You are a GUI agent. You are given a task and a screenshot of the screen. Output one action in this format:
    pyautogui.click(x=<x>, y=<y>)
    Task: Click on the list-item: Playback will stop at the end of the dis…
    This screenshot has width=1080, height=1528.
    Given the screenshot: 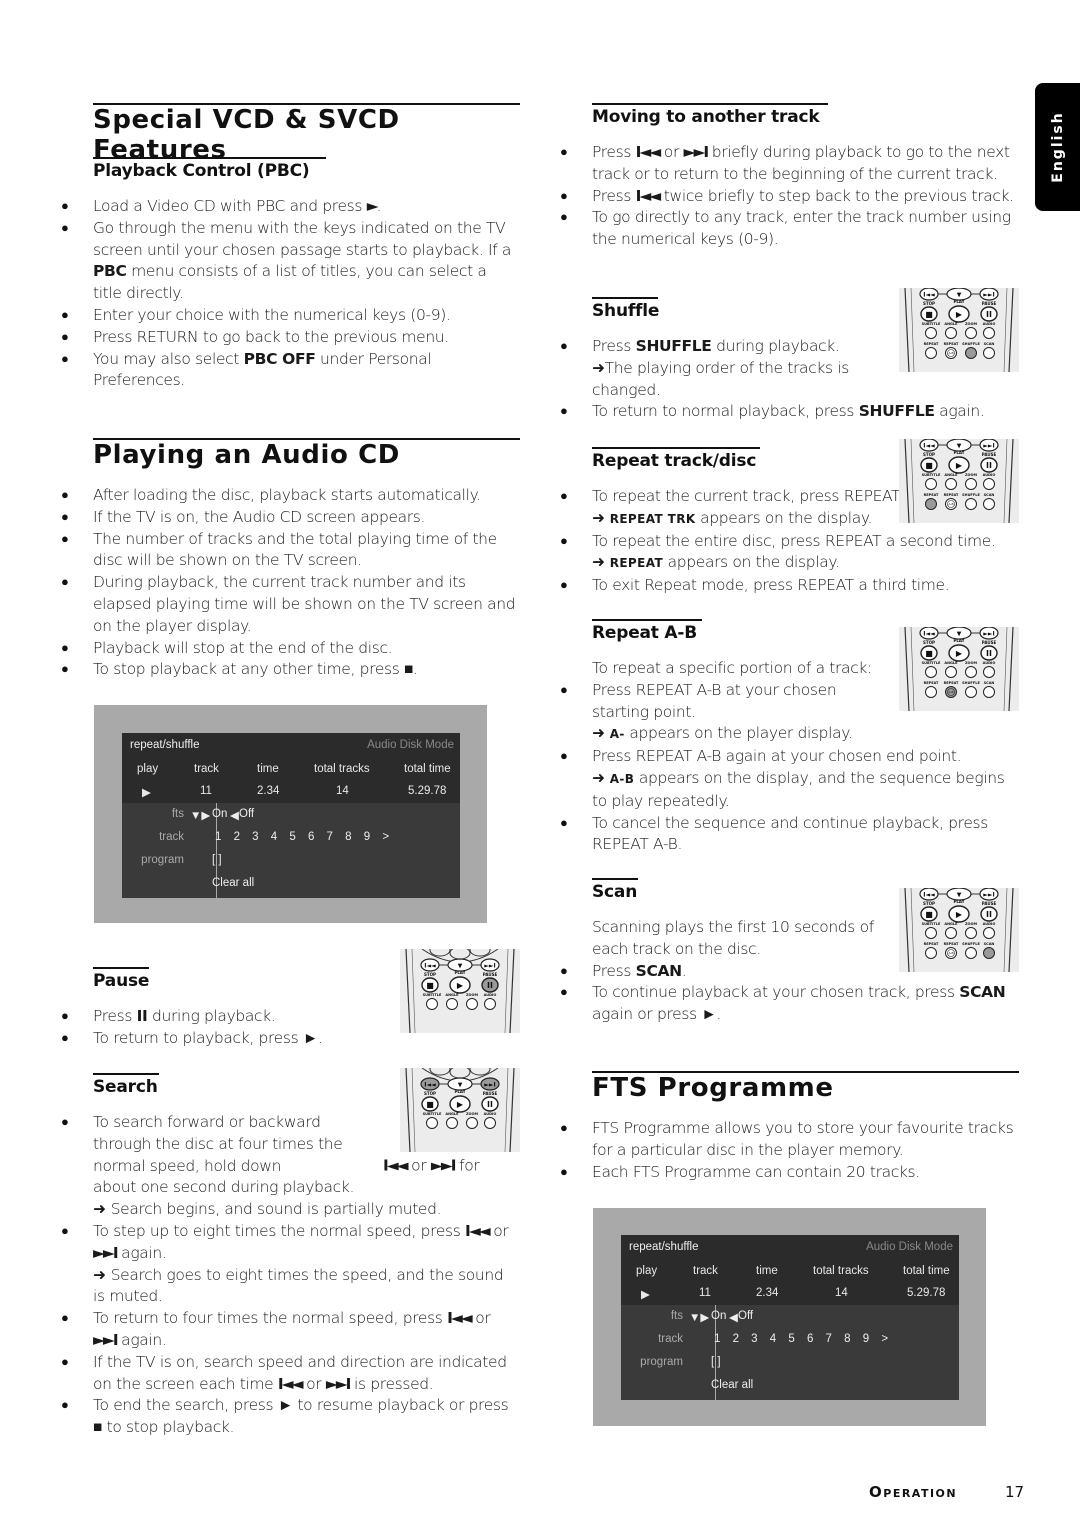 What is the action you would take?
    pyautogui.click(x=289, y=649)
    